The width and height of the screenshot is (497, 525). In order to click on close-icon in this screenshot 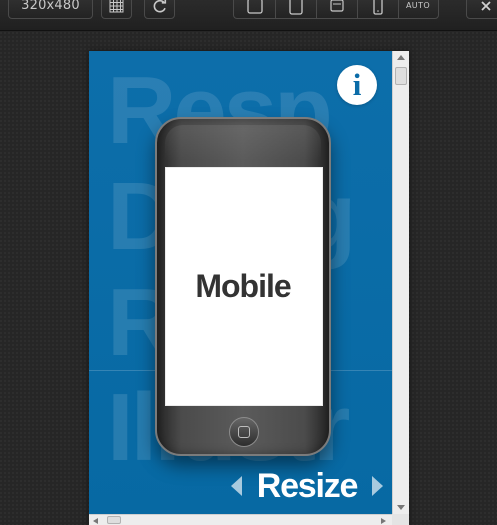, I will do `click(486, 5)`.